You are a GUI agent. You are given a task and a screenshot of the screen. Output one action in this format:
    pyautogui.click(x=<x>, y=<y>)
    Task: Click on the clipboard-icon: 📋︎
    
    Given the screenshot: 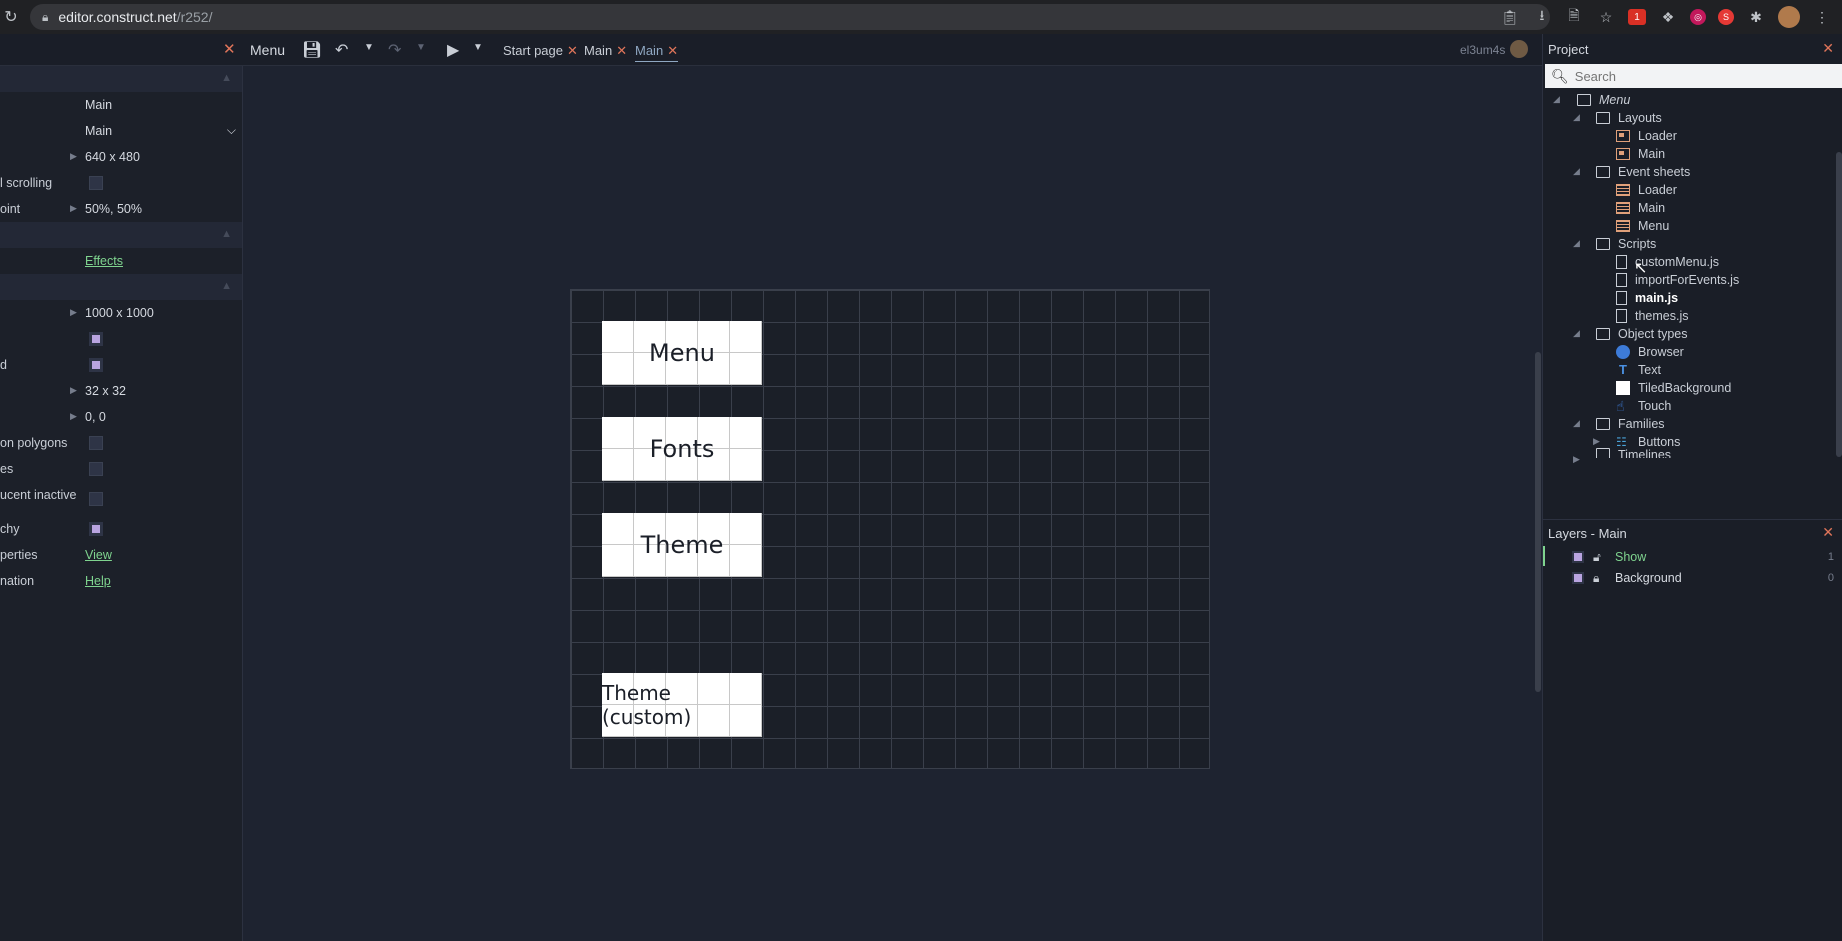 What is the action you would take?
    pyautogui.click(x=1510, y=17)
    